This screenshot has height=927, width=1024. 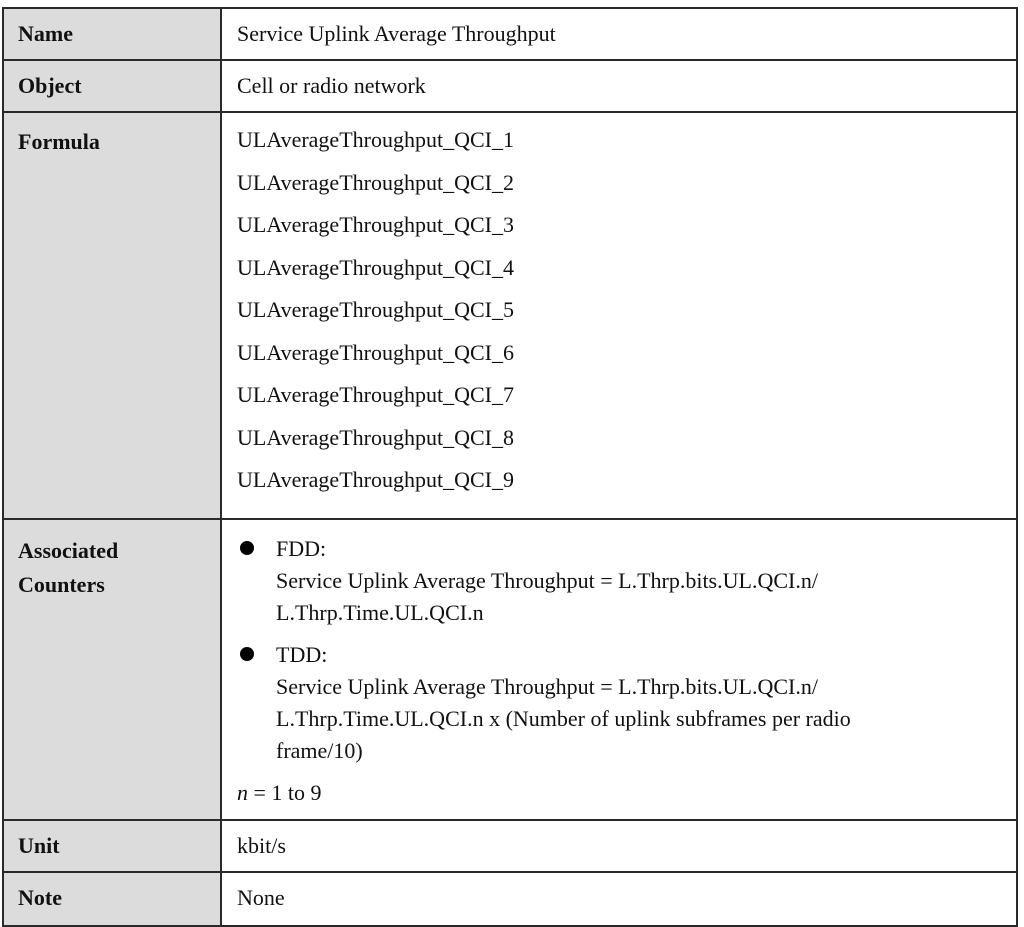 What do you see at coordinates (375, 224) in the screenshot?
I see `formula-item: ULAverageThroughput_QCI_3` at bounding box center [375, 224].